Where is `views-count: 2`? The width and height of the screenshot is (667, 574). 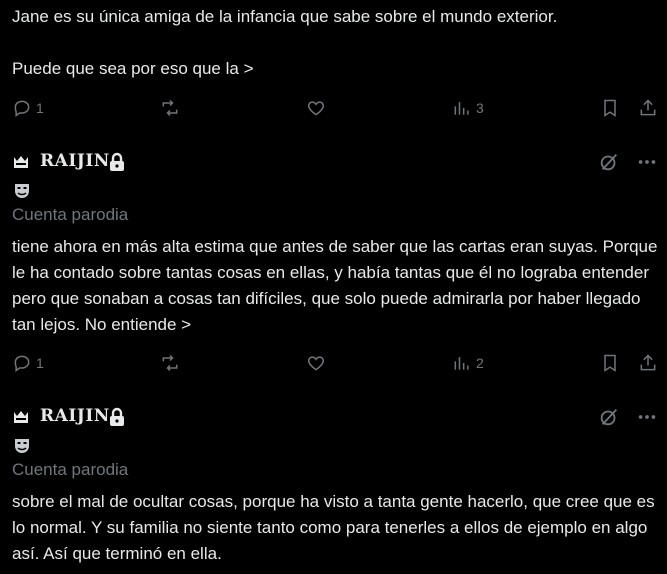 views-count: 2 is located at coordinates (480, 363).